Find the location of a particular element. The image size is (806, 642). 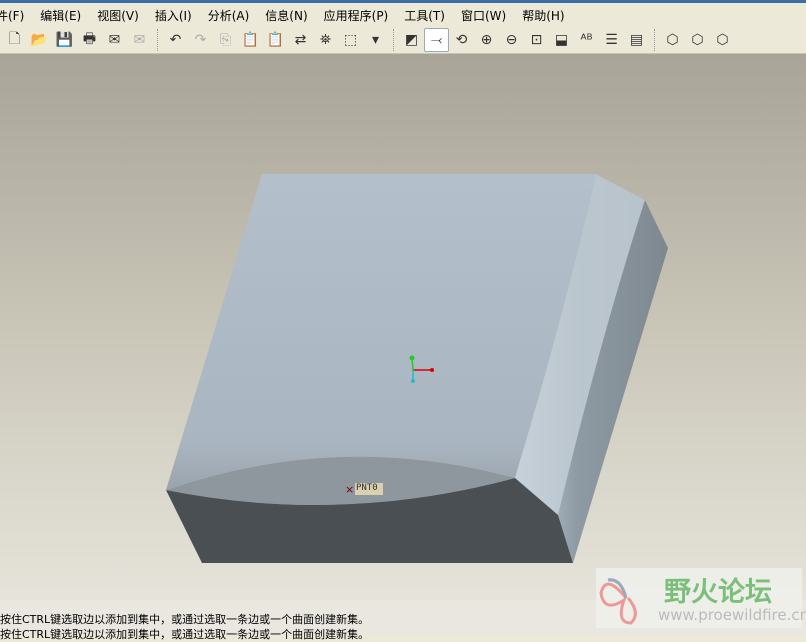

watermark-url: www.proewildfire.cn is located at coordinates (732, 615).